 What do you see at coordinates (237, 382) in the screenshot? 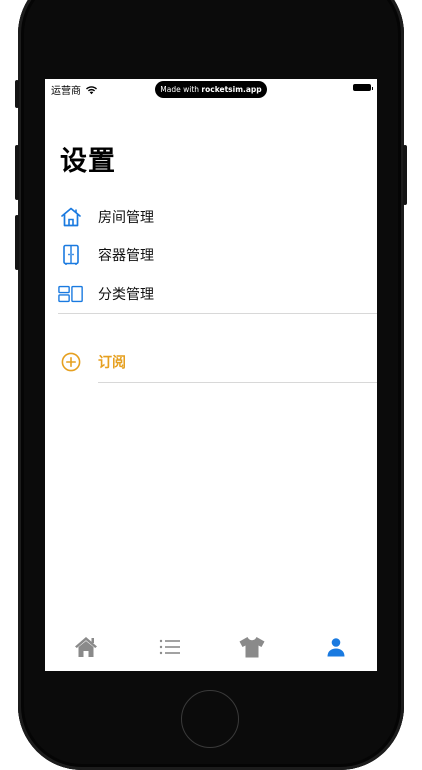
I see `subscription-divider` at bounding box center [237, 382].